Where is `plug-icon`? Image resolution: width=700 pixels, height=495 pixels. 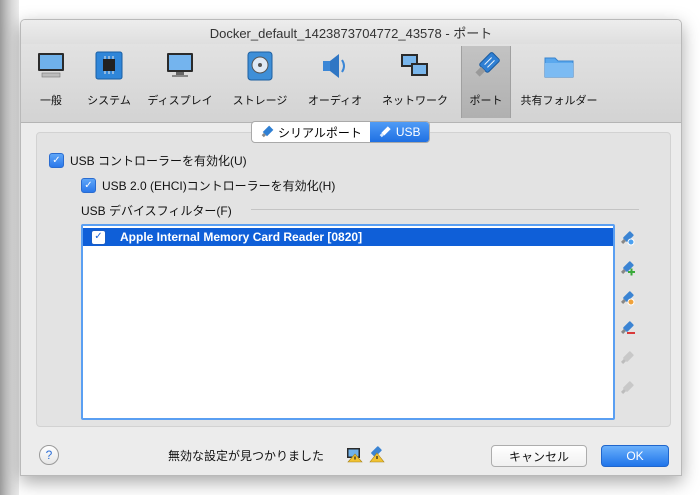
plug-icon is located at coordinates (487, 64).